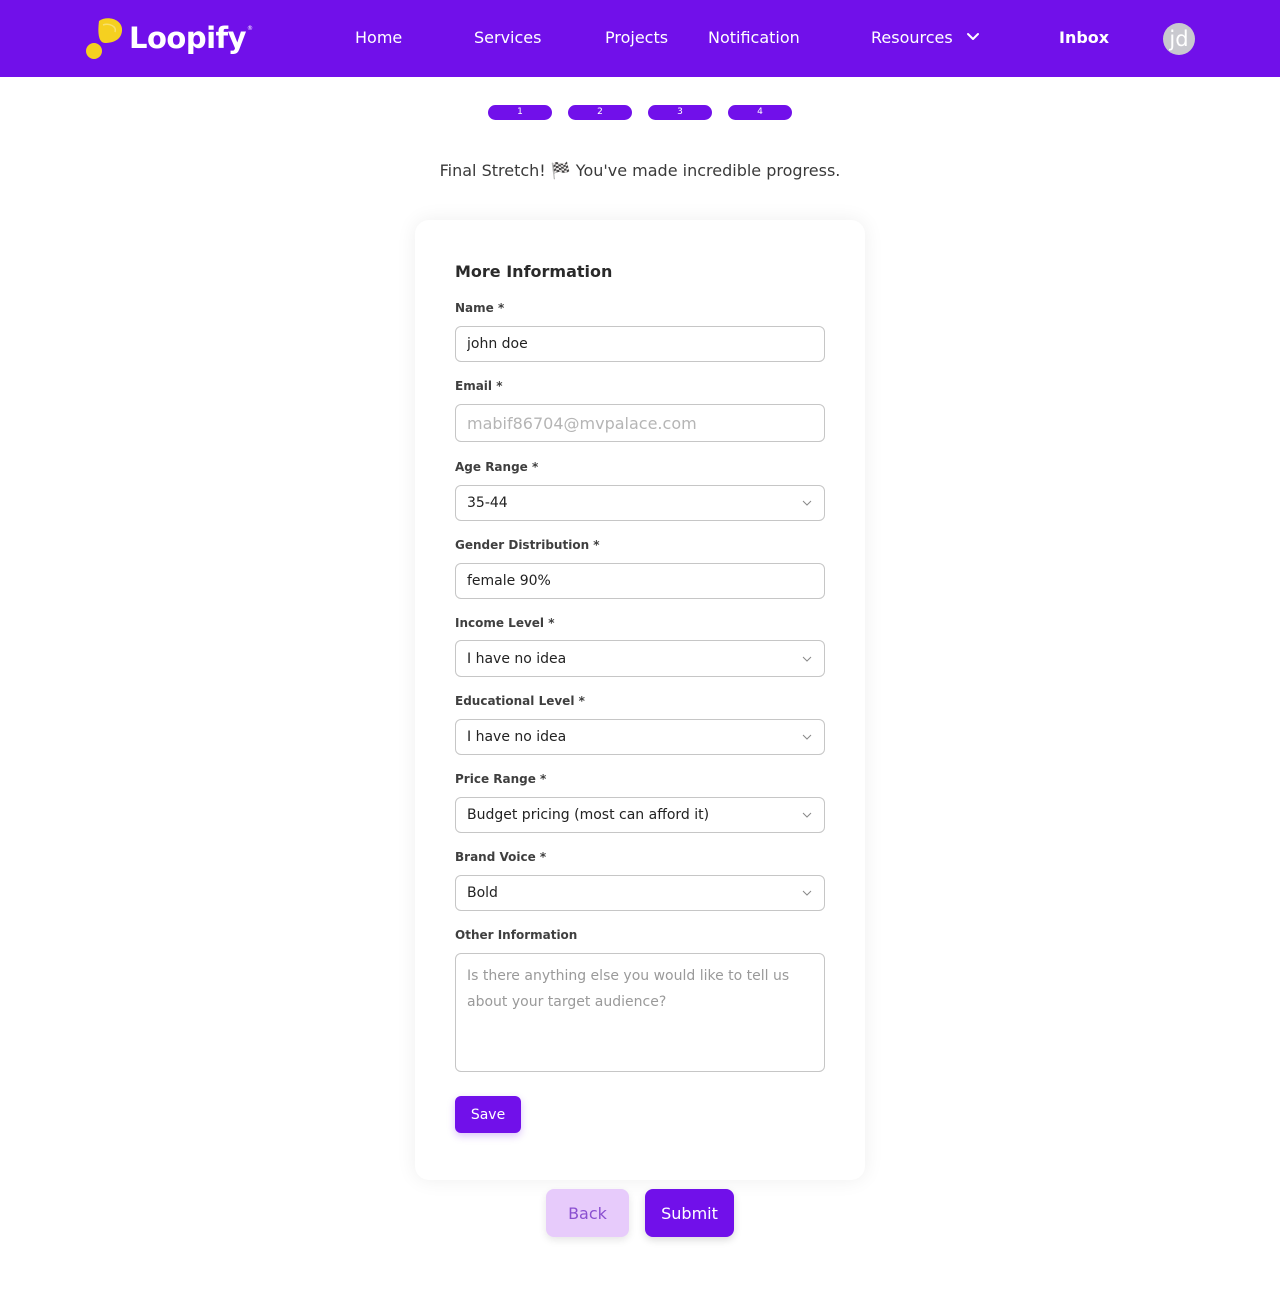  Describe the element at coordinates (250, 28) in the screenshot. I see `registered-mark: ®` at that location.